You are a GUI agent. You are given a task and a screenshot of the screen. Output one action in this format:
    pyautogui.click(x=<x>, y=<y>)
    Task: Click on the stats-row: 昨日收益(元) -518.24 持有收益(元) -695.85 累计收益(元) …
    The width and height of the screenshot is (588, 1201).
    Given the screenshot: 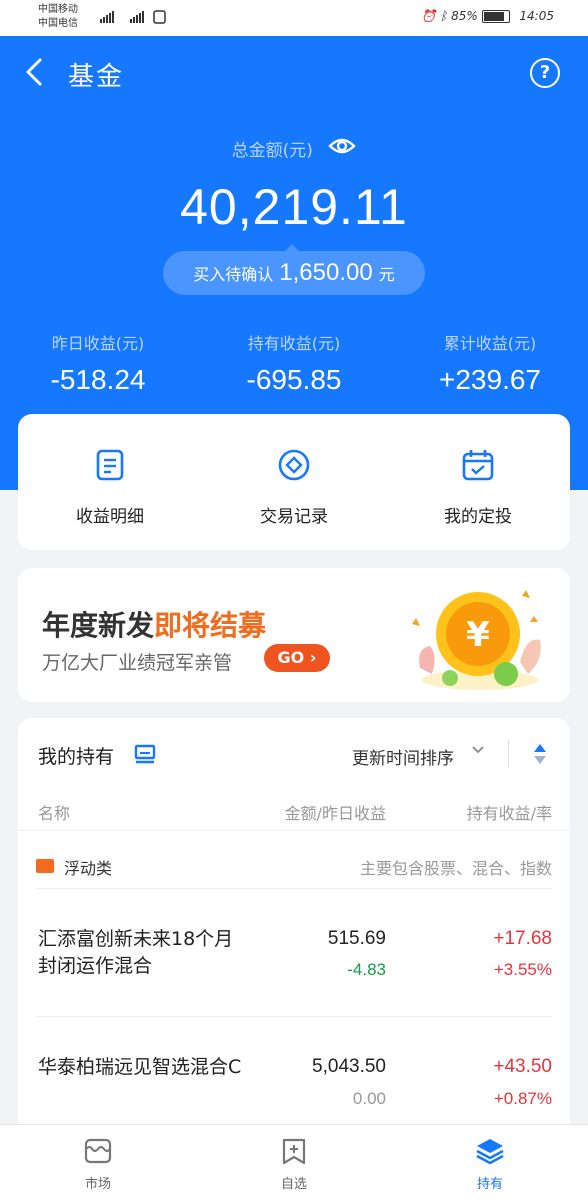 What is the action you would take?
    pyautogui.click(x=294, y=365)
    